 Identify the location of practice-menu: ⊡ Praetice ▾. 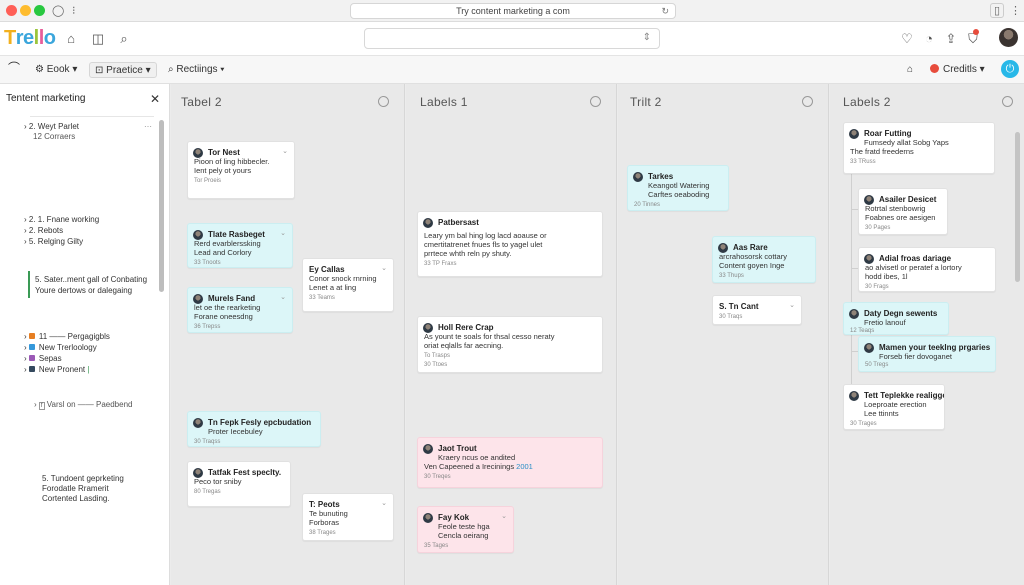
(123, 70).